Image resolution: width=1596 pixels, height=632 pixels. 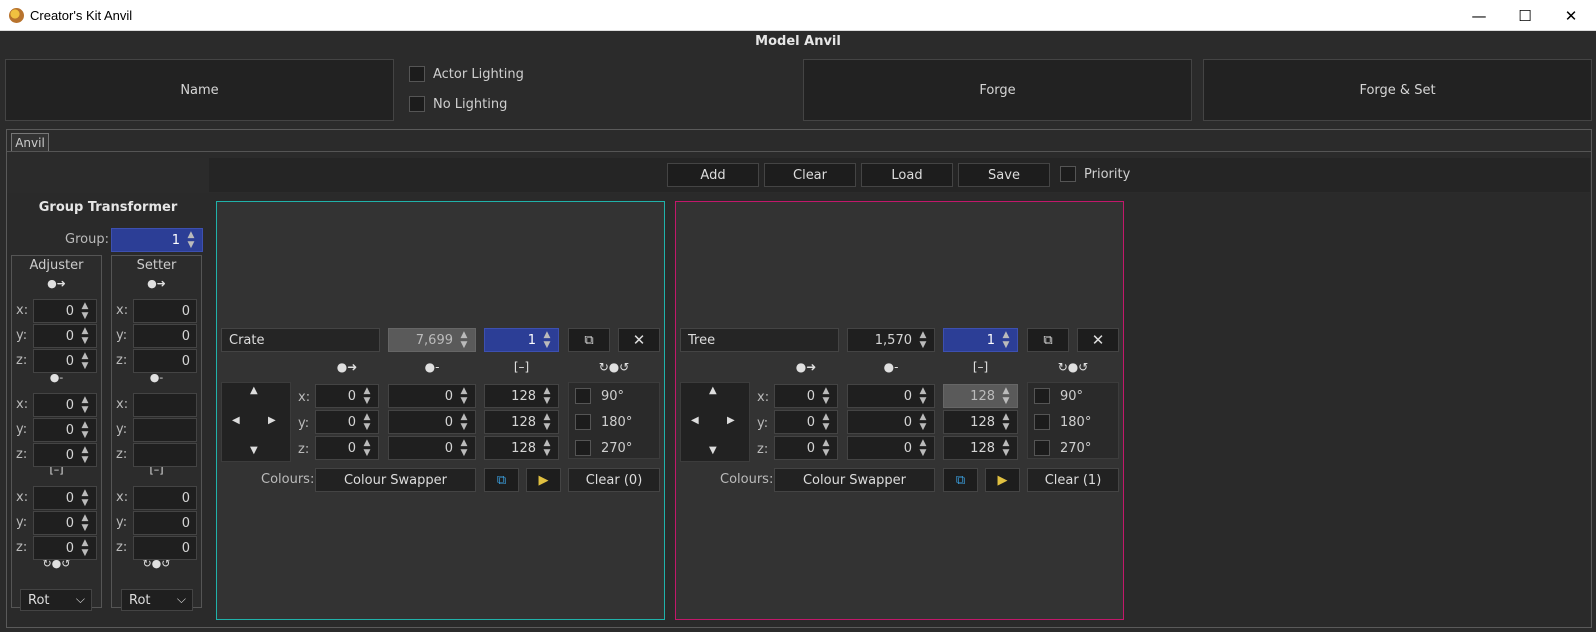 I want to click on remove-model-button: ✕, so click(x=1098, y=340).